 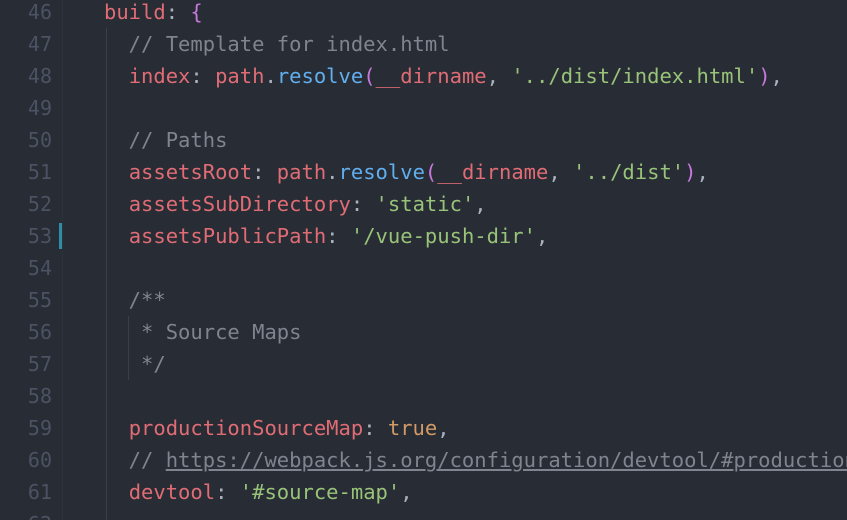 I want to click on code-token: 'static', so click(x=425, y=204).